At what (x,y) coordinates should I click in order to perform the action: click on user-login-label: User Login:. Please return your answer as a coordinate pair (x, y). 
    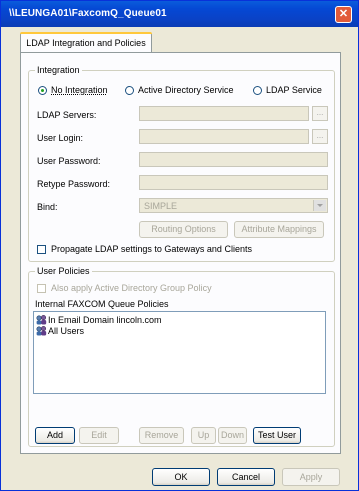
    Looking at the image, I should click on (60, 138).